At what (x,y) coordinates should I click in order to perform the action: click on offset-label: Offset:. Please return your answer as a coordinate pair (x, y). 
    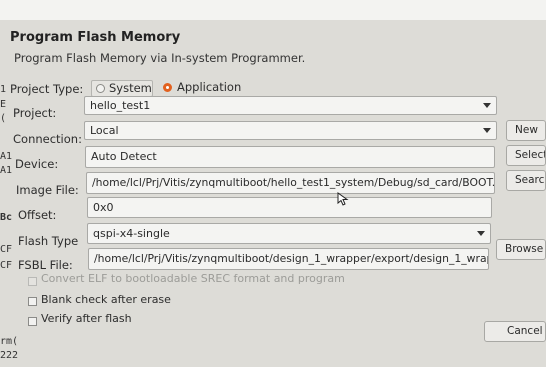
    Looking at the image, I should click on (37, 215).